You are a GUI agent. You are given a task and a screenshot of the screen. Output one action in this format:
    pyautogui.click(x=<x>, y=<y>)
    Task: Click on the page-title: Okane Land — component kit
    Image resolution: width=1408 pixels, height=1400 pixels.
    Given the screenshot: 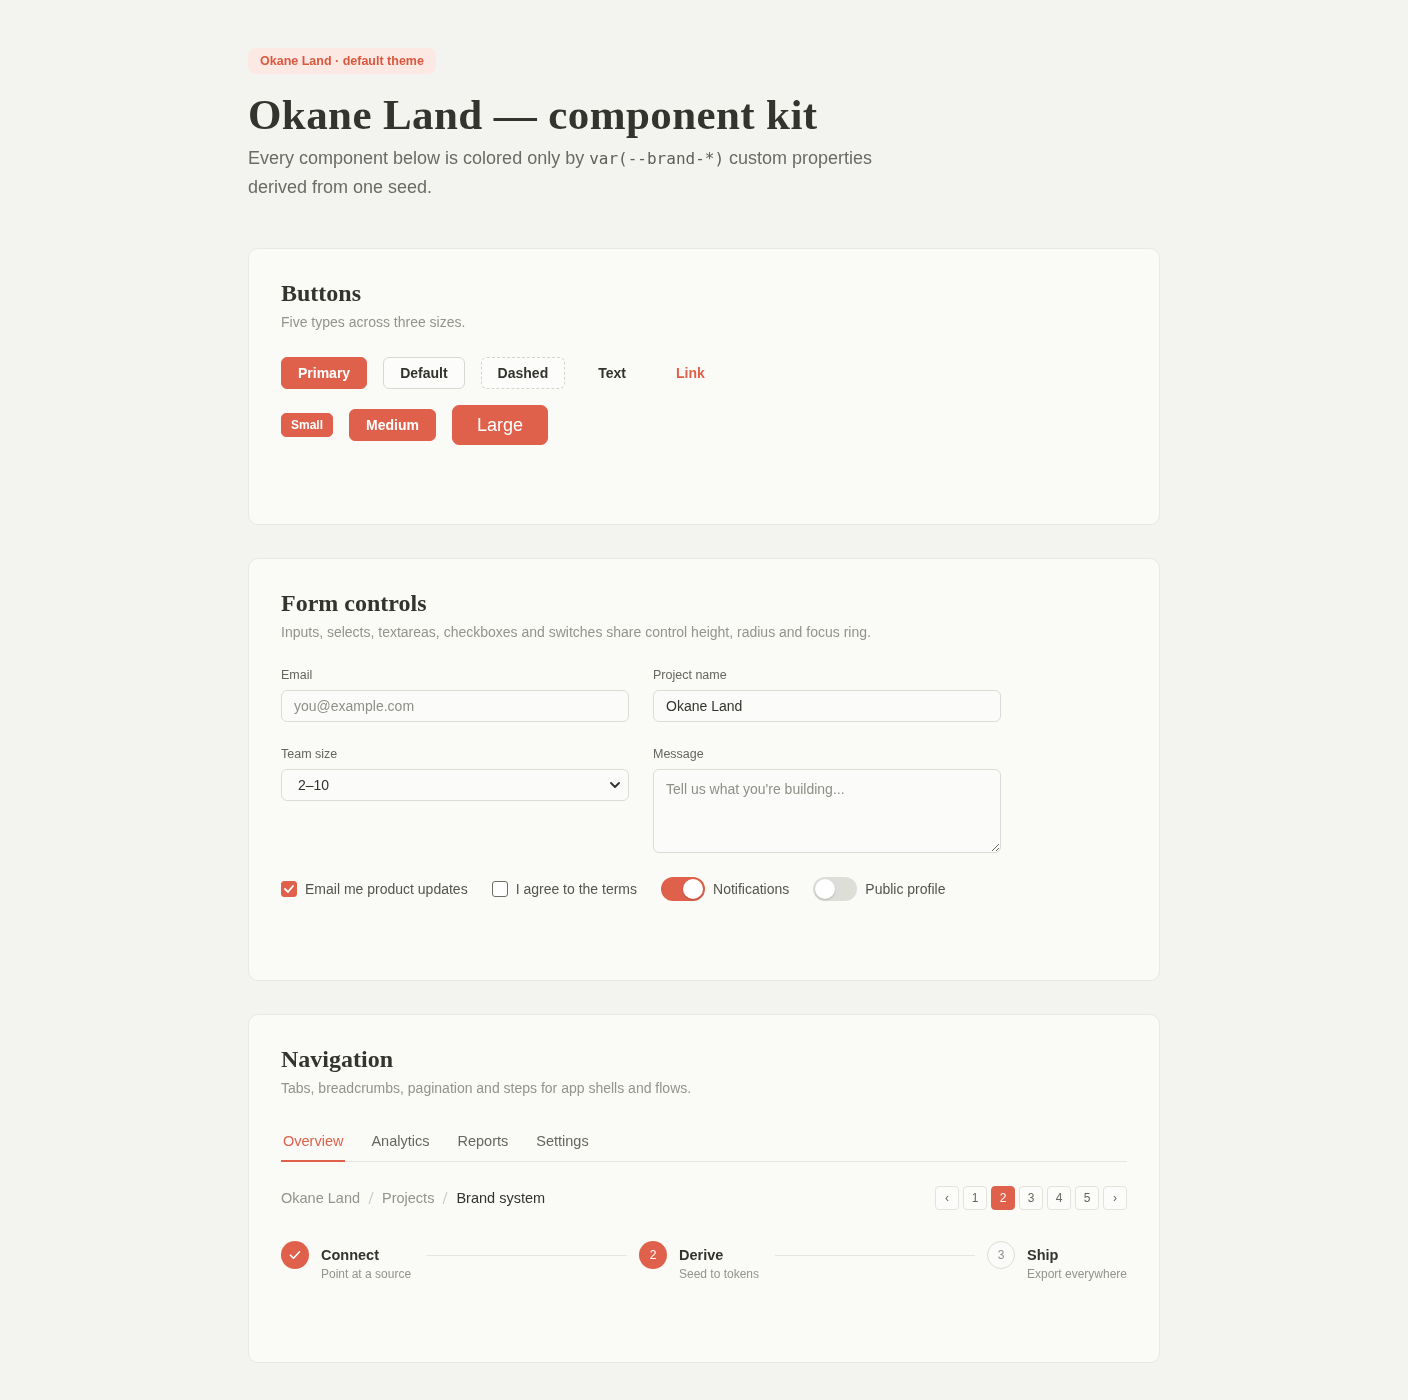 What is the action you would take?
    pyautogui.click(x=533, y=115)
    